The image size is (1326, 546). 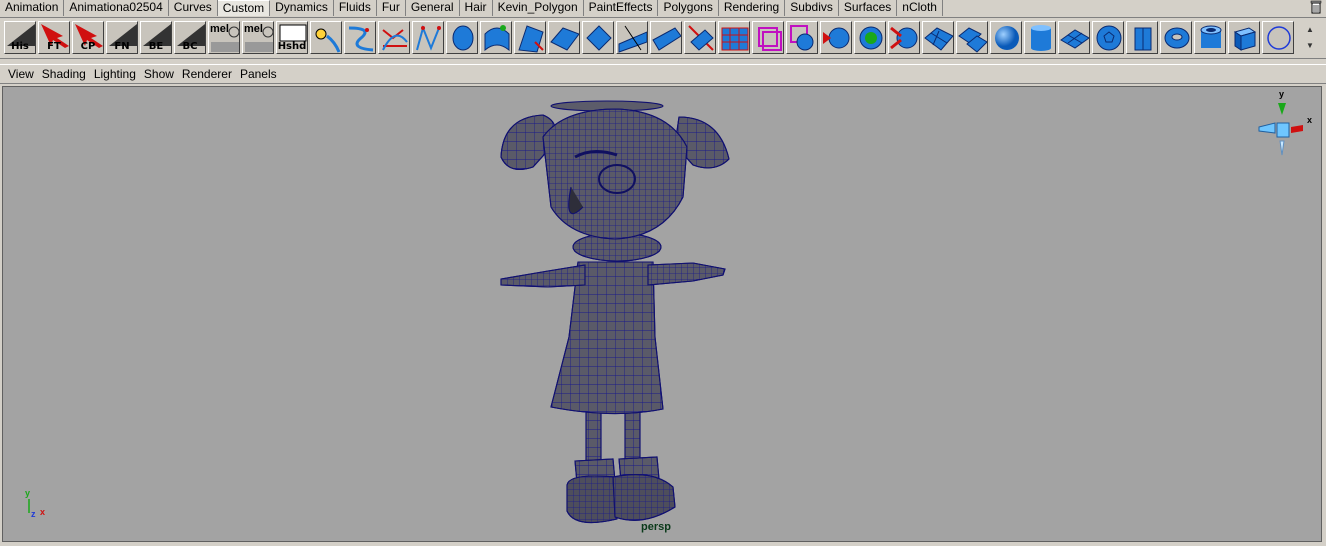 I want to click on revolve-icon, so click(x=463, y=38).